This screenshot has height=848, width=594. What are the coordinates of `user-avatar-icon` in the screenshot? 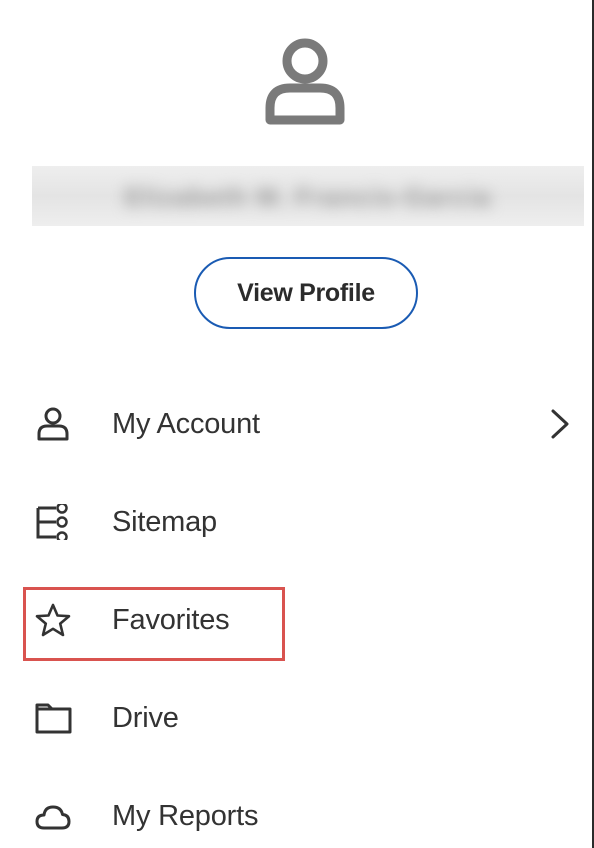 It's located at (305, 81).